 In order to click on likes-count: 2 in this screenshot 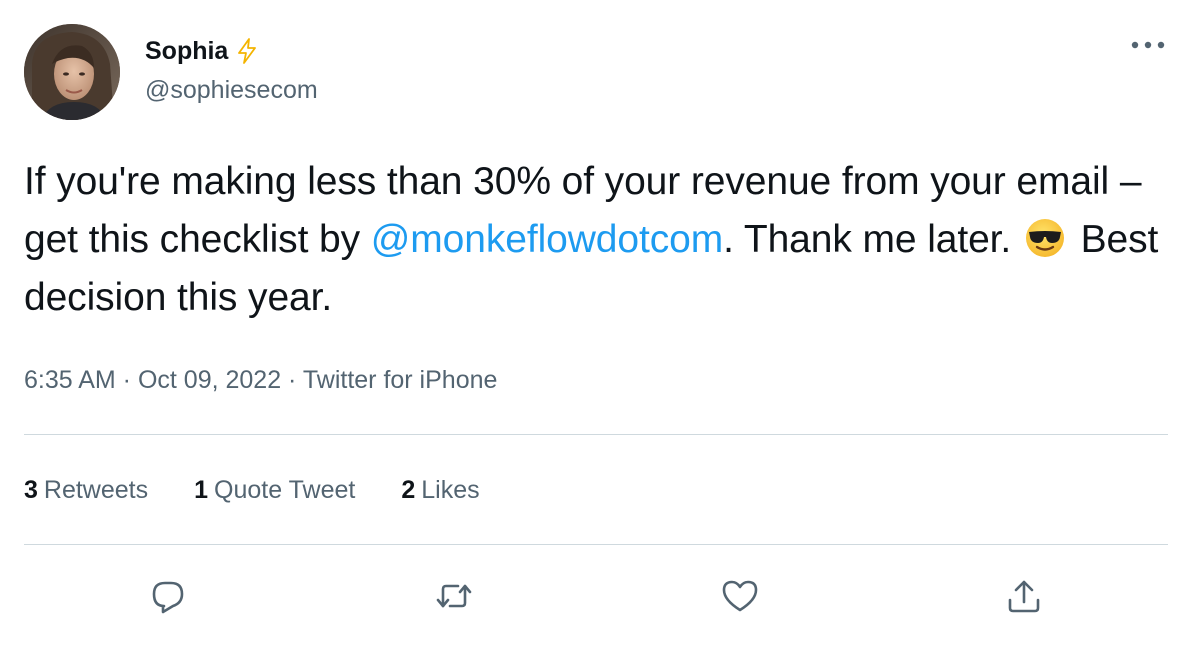, I will do `click(408, 490)`.